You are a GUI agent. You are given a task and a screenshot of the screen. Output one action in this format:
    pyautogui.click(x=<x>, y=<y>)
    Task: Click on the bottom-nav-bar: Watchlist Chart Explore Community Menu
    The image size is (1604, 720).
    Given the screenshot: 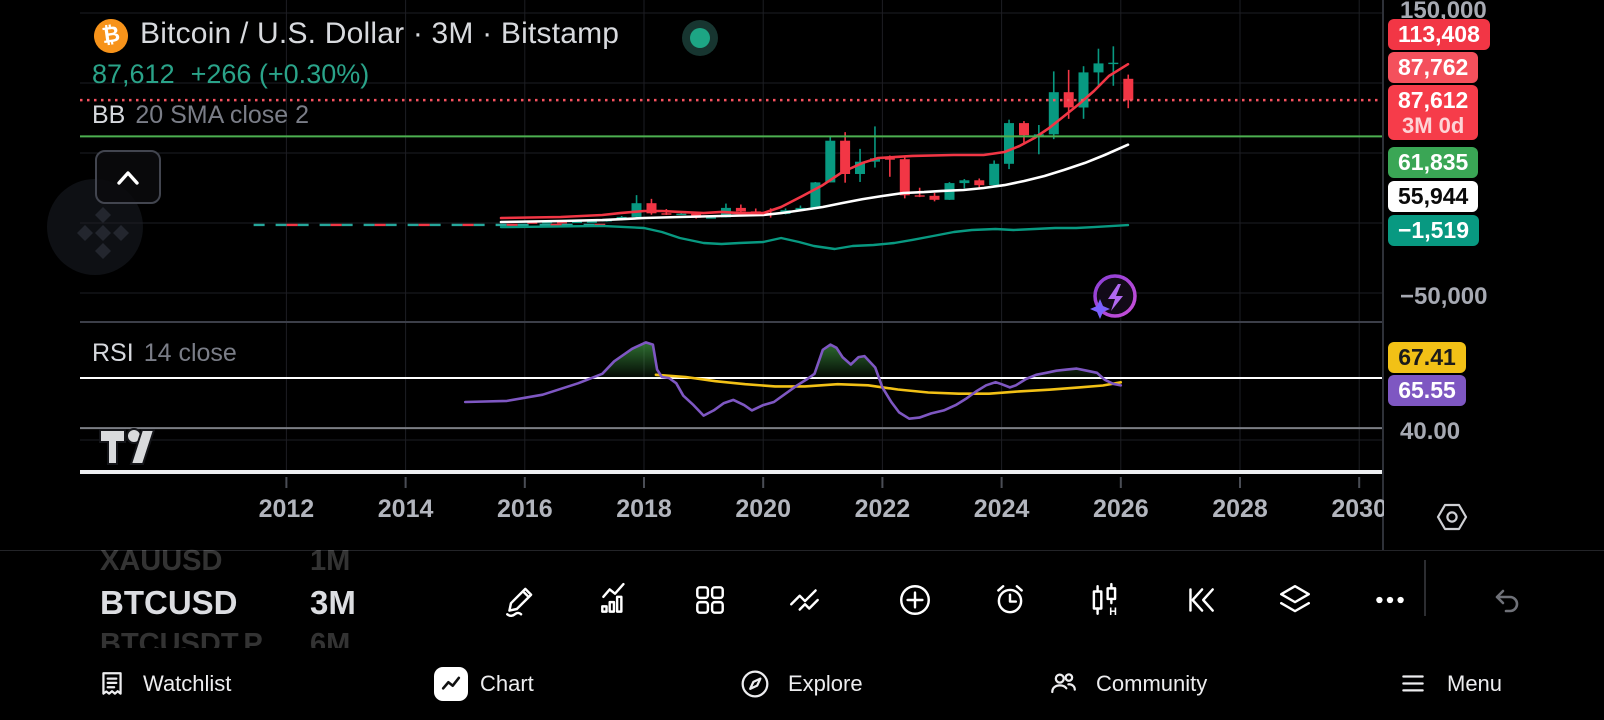 What is the action you would take?
    pyautogui.click(x=802, y=684)
    